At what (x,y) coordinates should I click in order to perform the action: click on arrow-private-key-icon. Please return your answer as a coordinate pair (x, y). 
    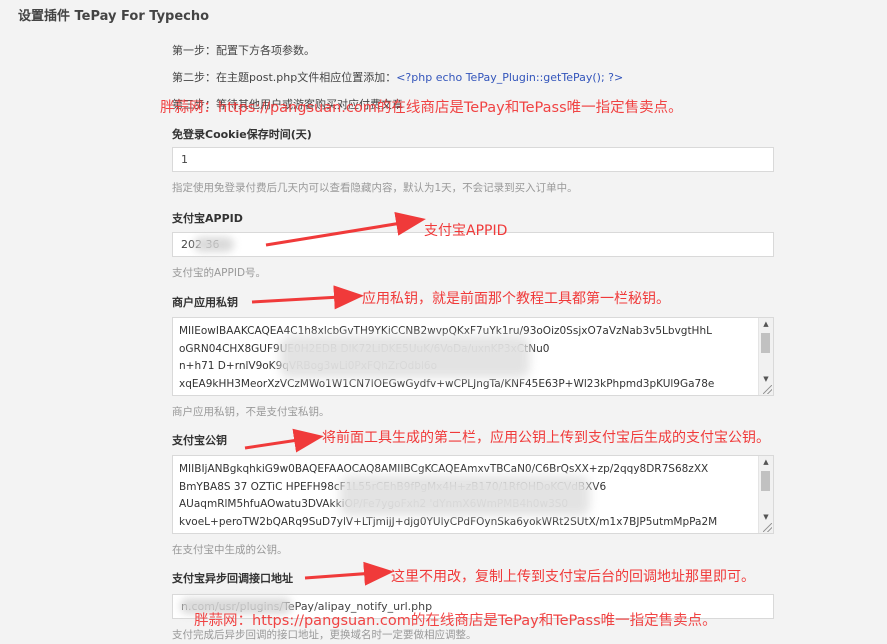
    Looking at the image, I should click on (307, 297).